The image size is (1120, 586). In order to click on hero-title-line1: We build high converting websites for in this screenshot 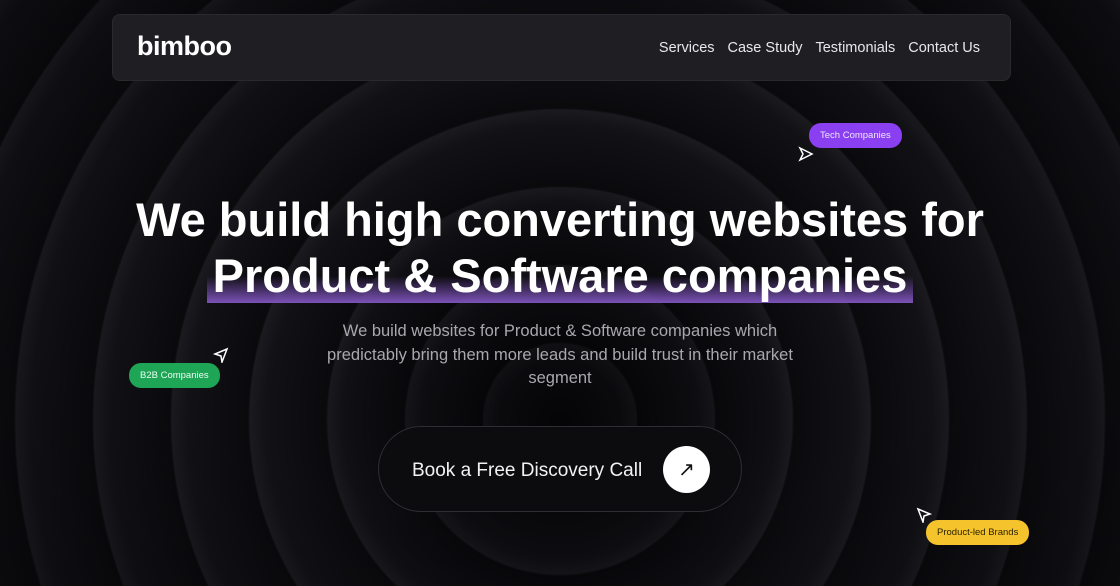, I will do `click(560, 219)`.